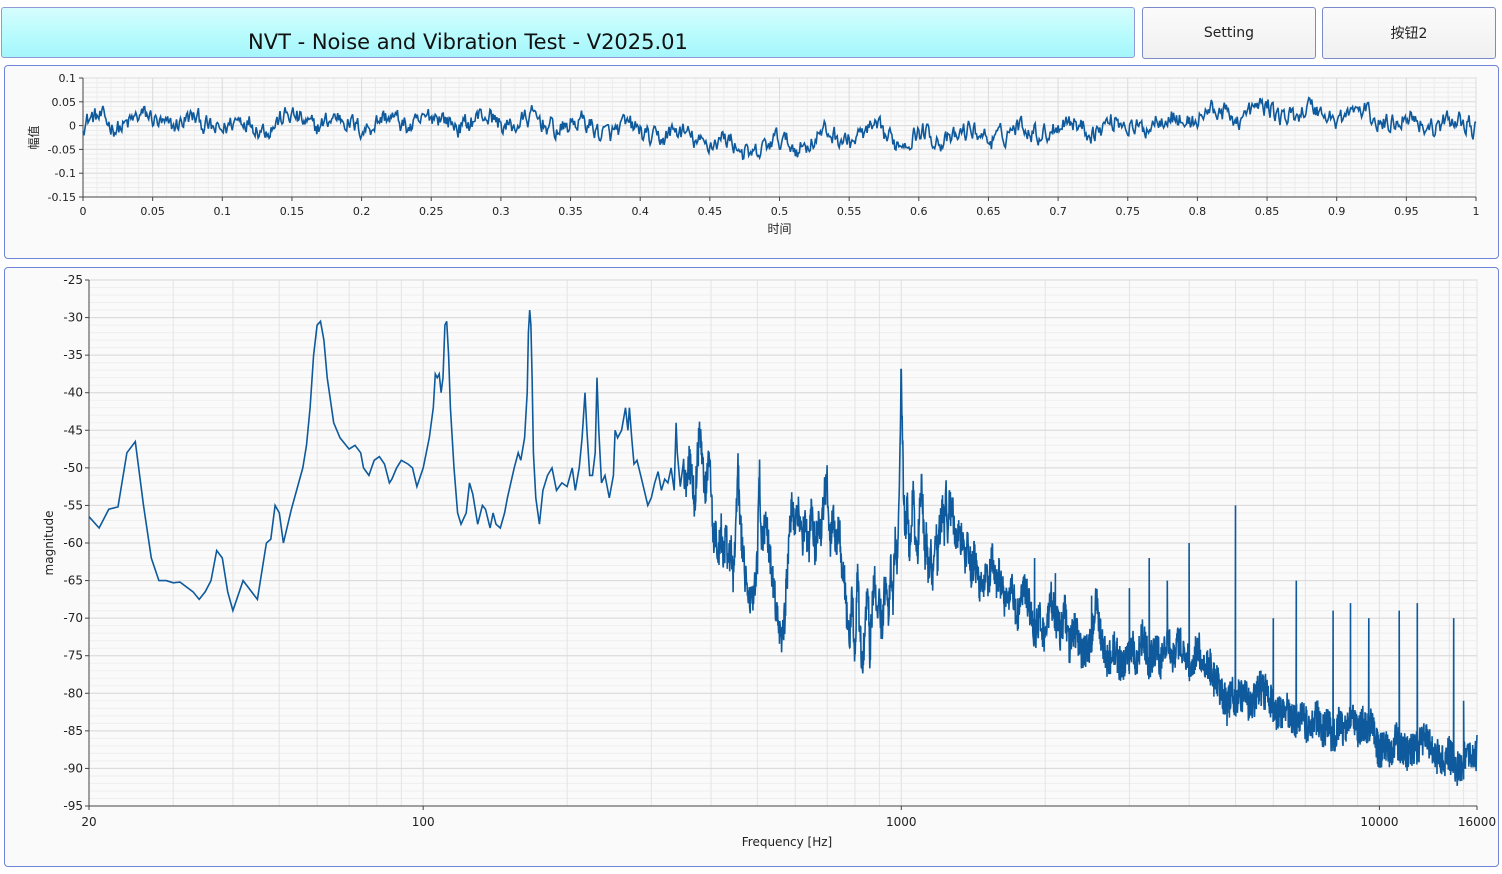 This screenshot has height=874, width=1502. I want to click on x-tick-label: 20, so click(88, 822).